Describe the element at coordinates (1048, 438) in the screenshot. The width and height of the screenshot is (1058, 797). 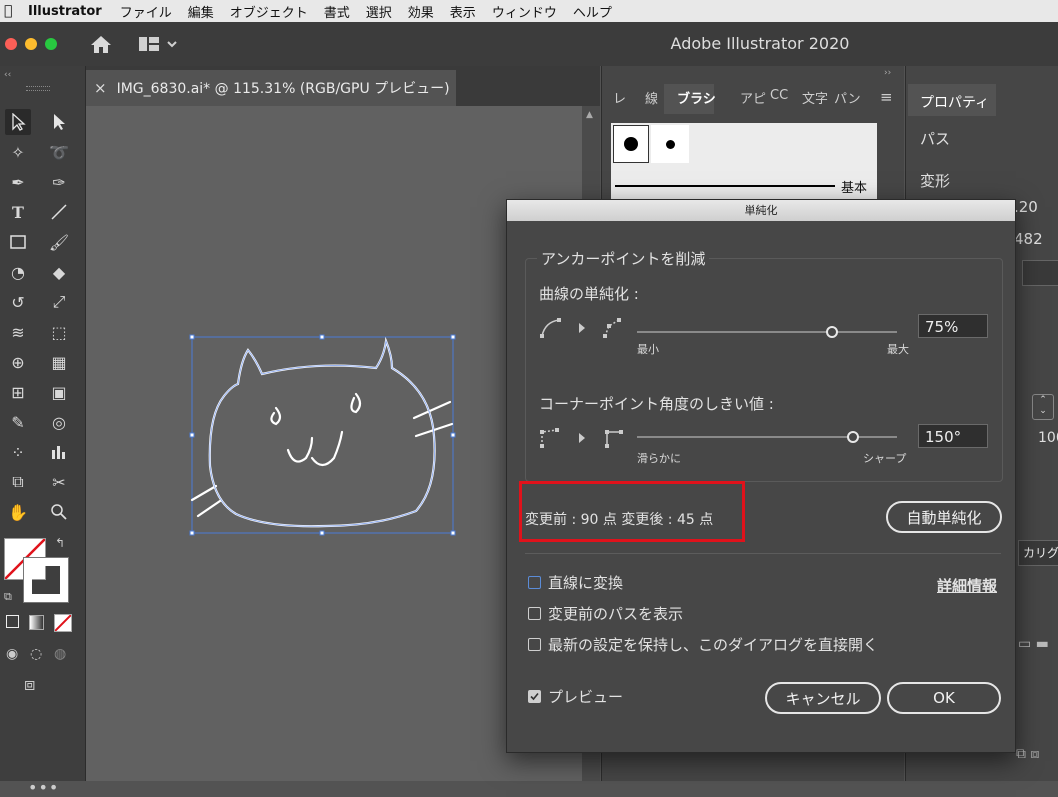
I see `opacity-value: 100` at that location.